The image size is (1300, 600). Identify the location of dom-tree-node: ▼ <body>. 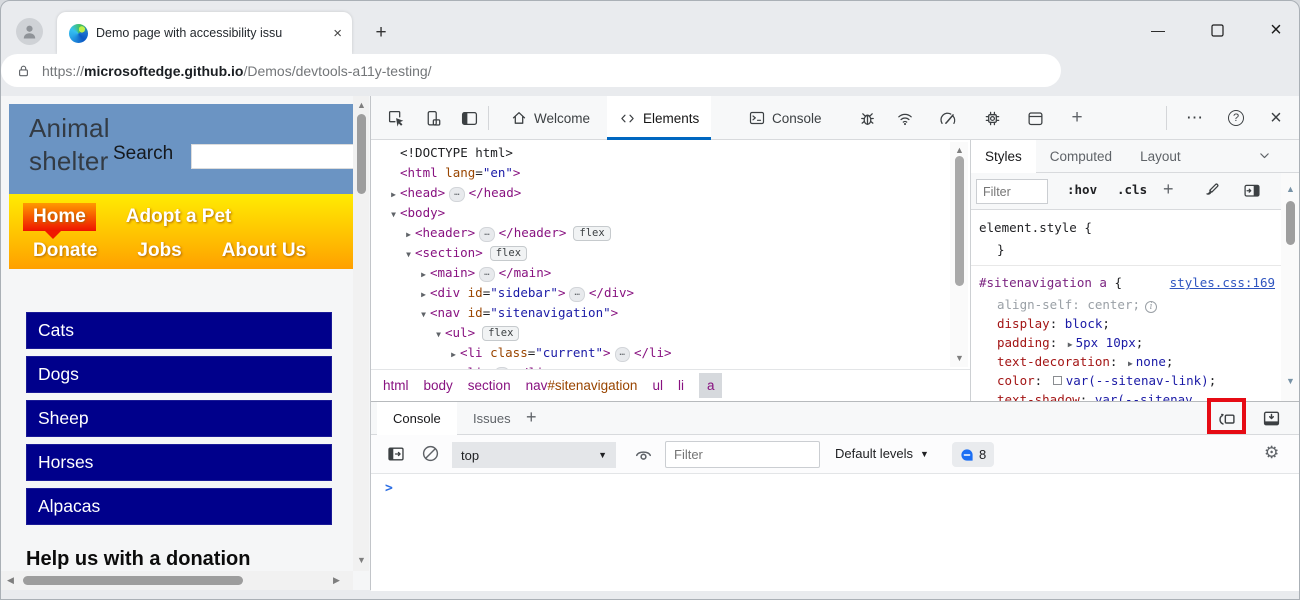
(670, 213).